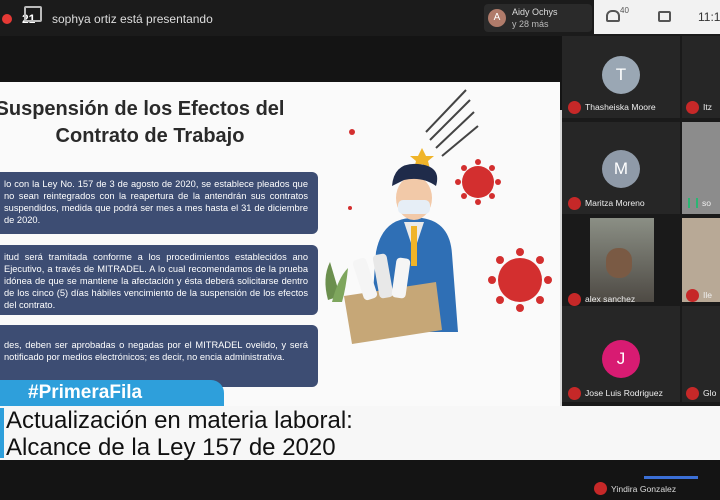  Describe the element at coordinates (520, 280) in the screenshot. I see `virus-icon-large` at that location.